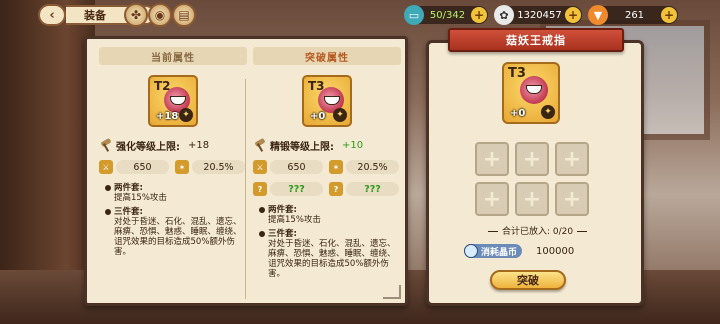 The height and width of the screenshot is (324, 720). Describe the element at coordinates (148, 147) in the screenshot. I see `enhance-limit-label: 强化等级上限:` at that location.